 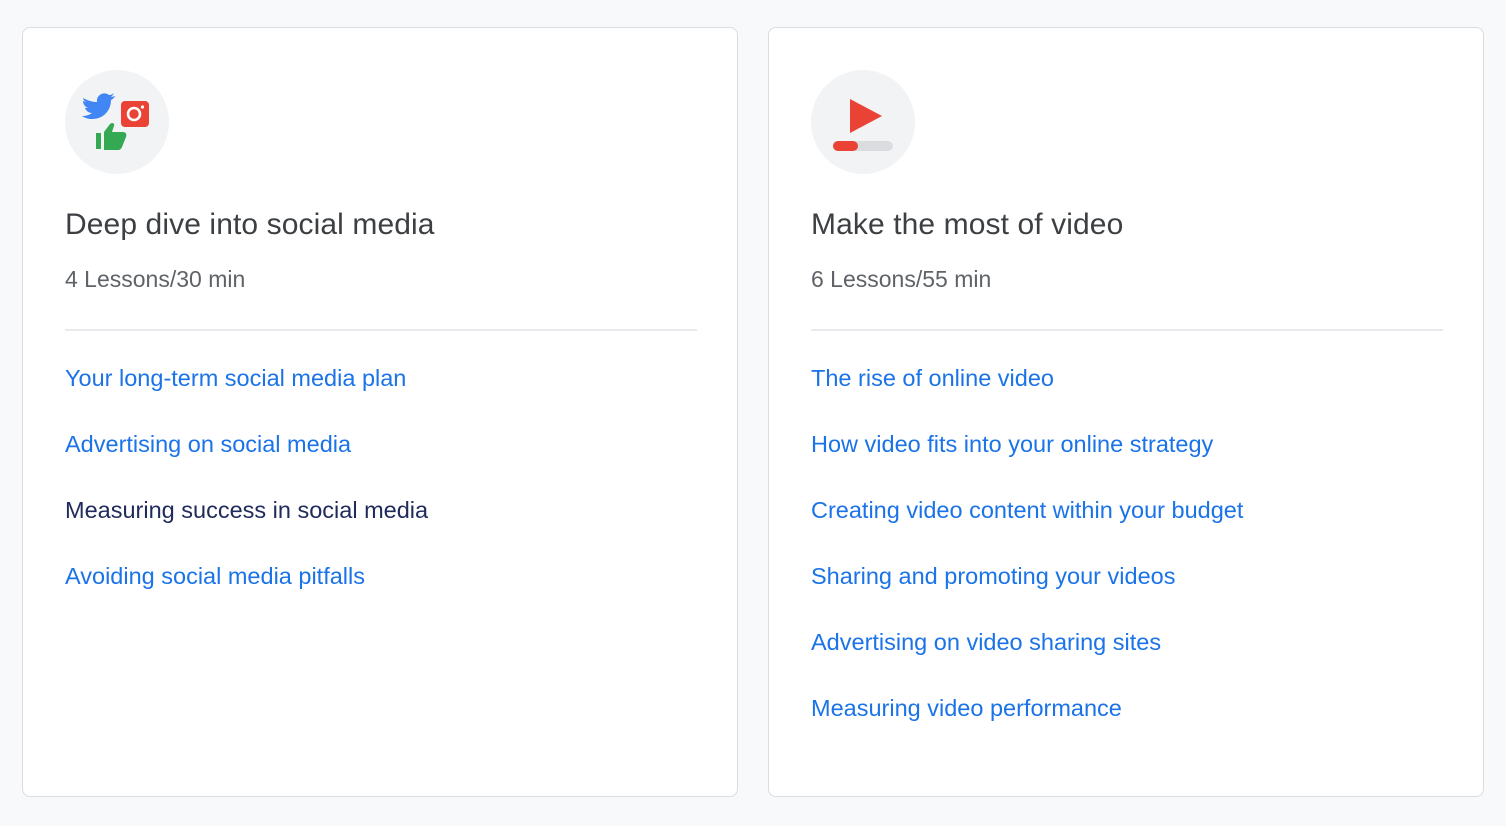 I want to click on lesson-link: Avoiding social media pitfalls, so click(x=215, y=576).